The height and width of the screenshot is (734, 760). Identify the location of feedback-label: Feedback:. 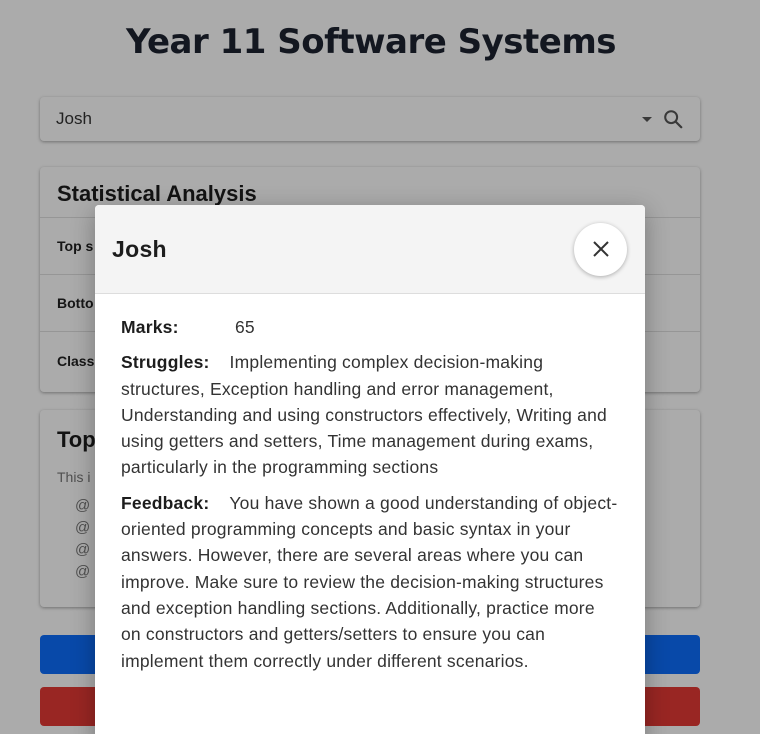
(165, 502).